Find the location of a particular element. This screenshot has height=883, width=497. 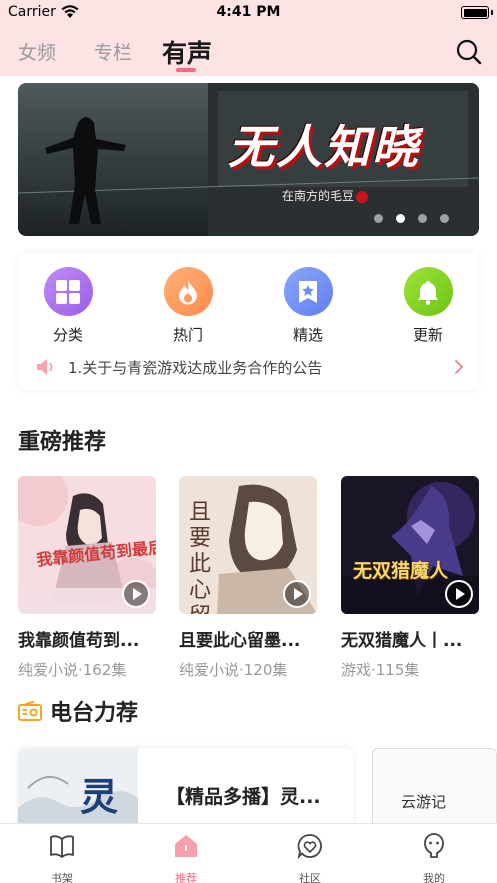

tab-community: 社区 is located at coordinates (310, 857).